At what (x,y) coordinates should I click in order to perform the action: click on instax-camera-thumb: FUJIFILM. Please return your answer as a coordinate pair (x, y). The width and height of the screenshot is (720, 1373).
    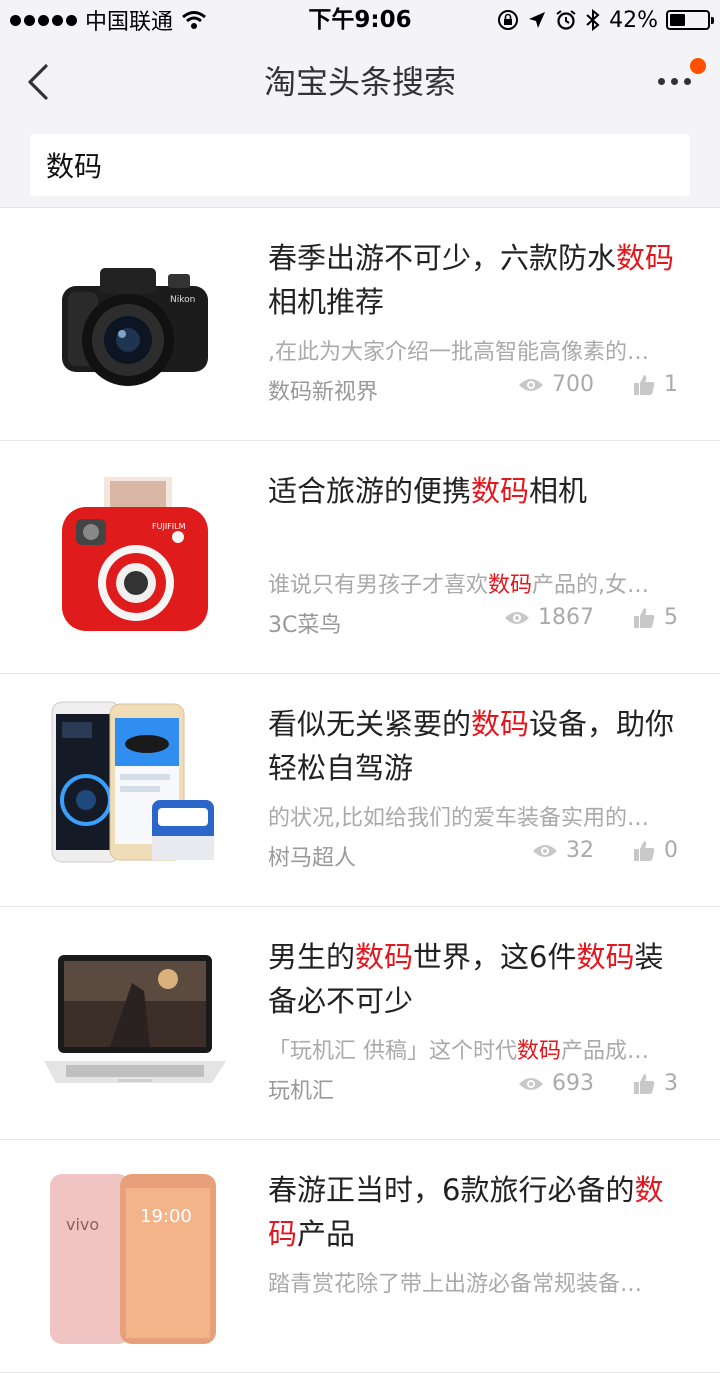
    Looking at the image, I should click on (135, 554).